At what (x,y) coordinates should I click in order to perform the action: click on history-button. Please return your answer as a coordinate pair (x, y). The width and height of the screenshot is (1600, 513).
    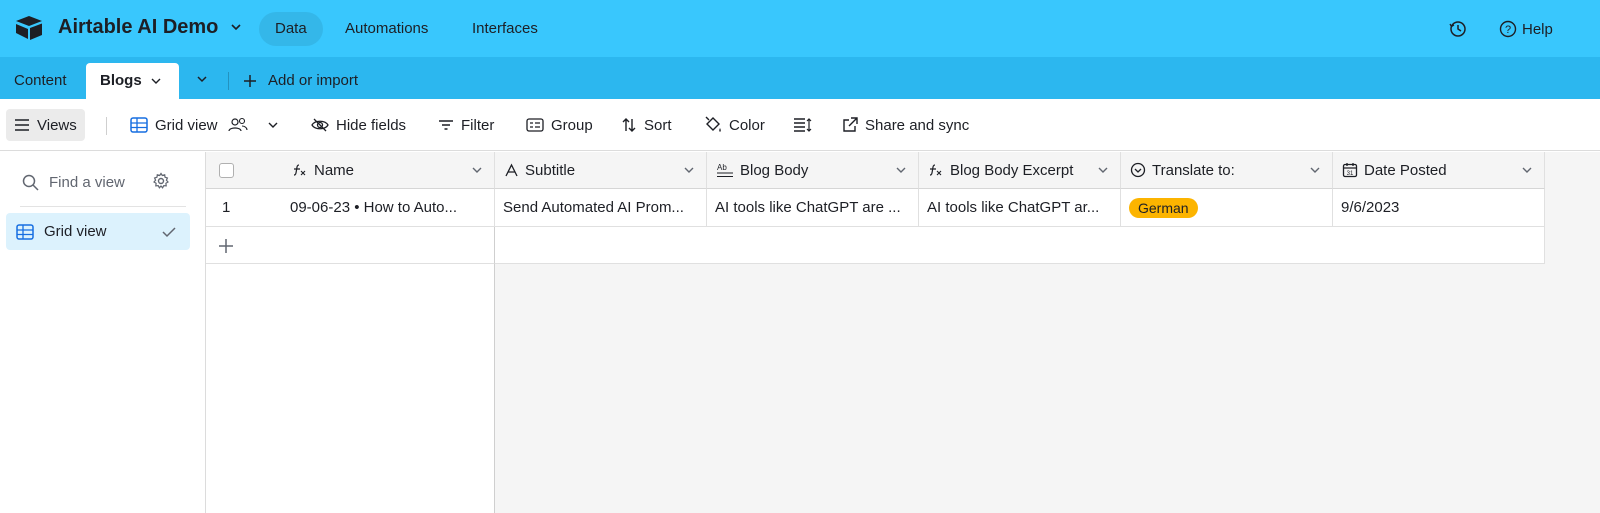
    Looking at the image, I should click on (1458, 29).